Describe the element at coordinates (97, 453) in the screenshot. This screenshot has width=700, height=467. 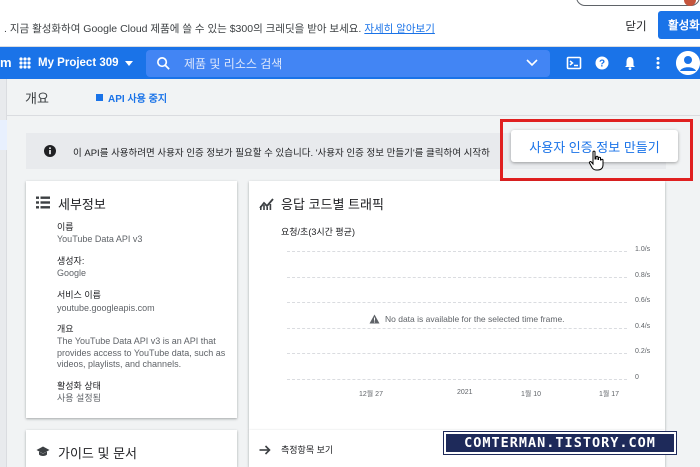
I see `guides-title: 가이드 및 문서` at that location.